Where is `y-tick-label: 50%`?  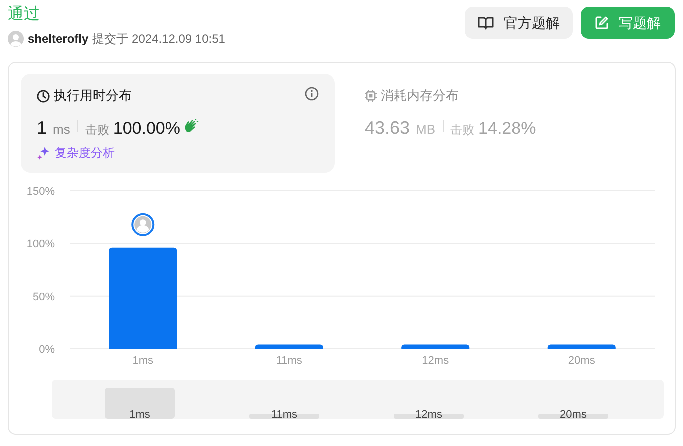
y-tick-label: 50% is located at coordinates (43, 297).